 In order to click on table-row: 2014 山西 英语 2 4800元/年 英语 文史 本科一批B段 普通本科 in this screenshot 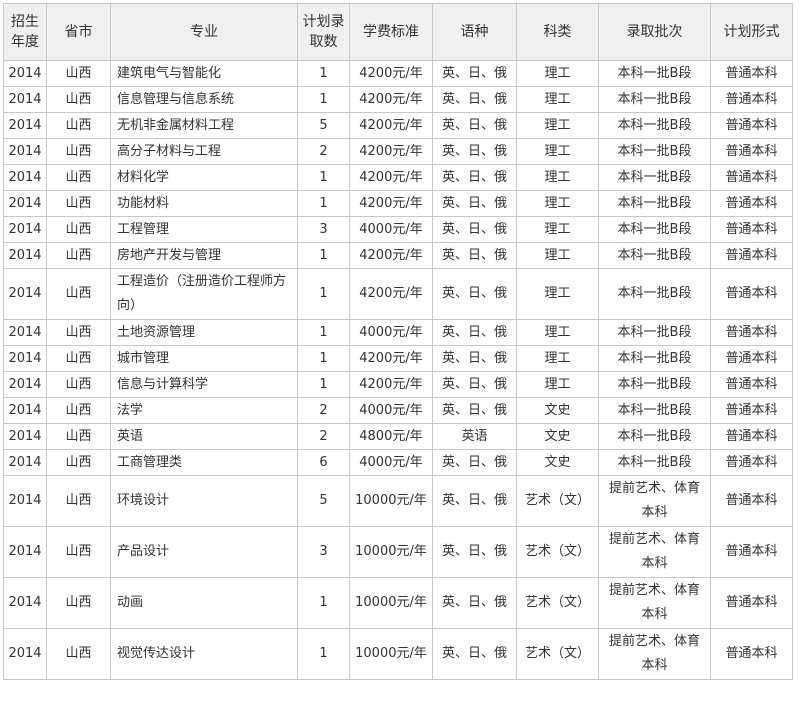, I will do `click(398, 436)`.